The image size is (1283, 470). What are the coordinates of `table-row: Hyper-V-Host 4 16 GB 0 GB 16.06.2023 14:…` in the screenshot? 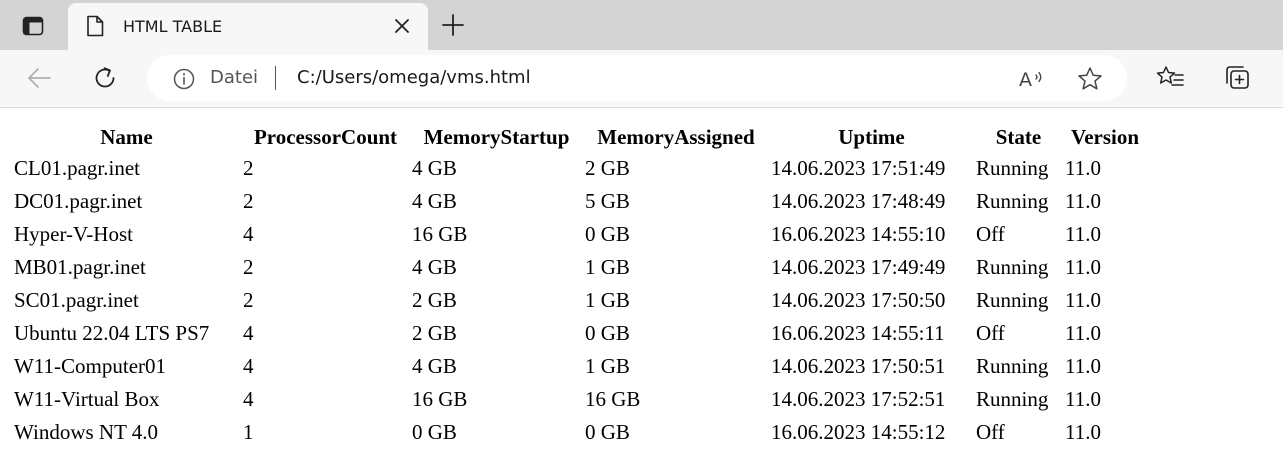 It's located at (579, 234).